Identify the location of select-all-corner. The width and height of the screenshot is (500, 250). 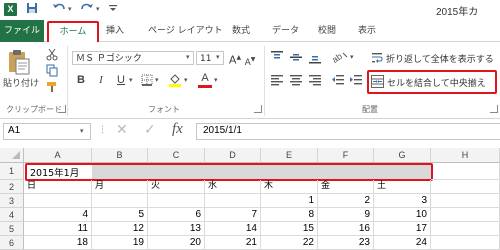
(12, 155).